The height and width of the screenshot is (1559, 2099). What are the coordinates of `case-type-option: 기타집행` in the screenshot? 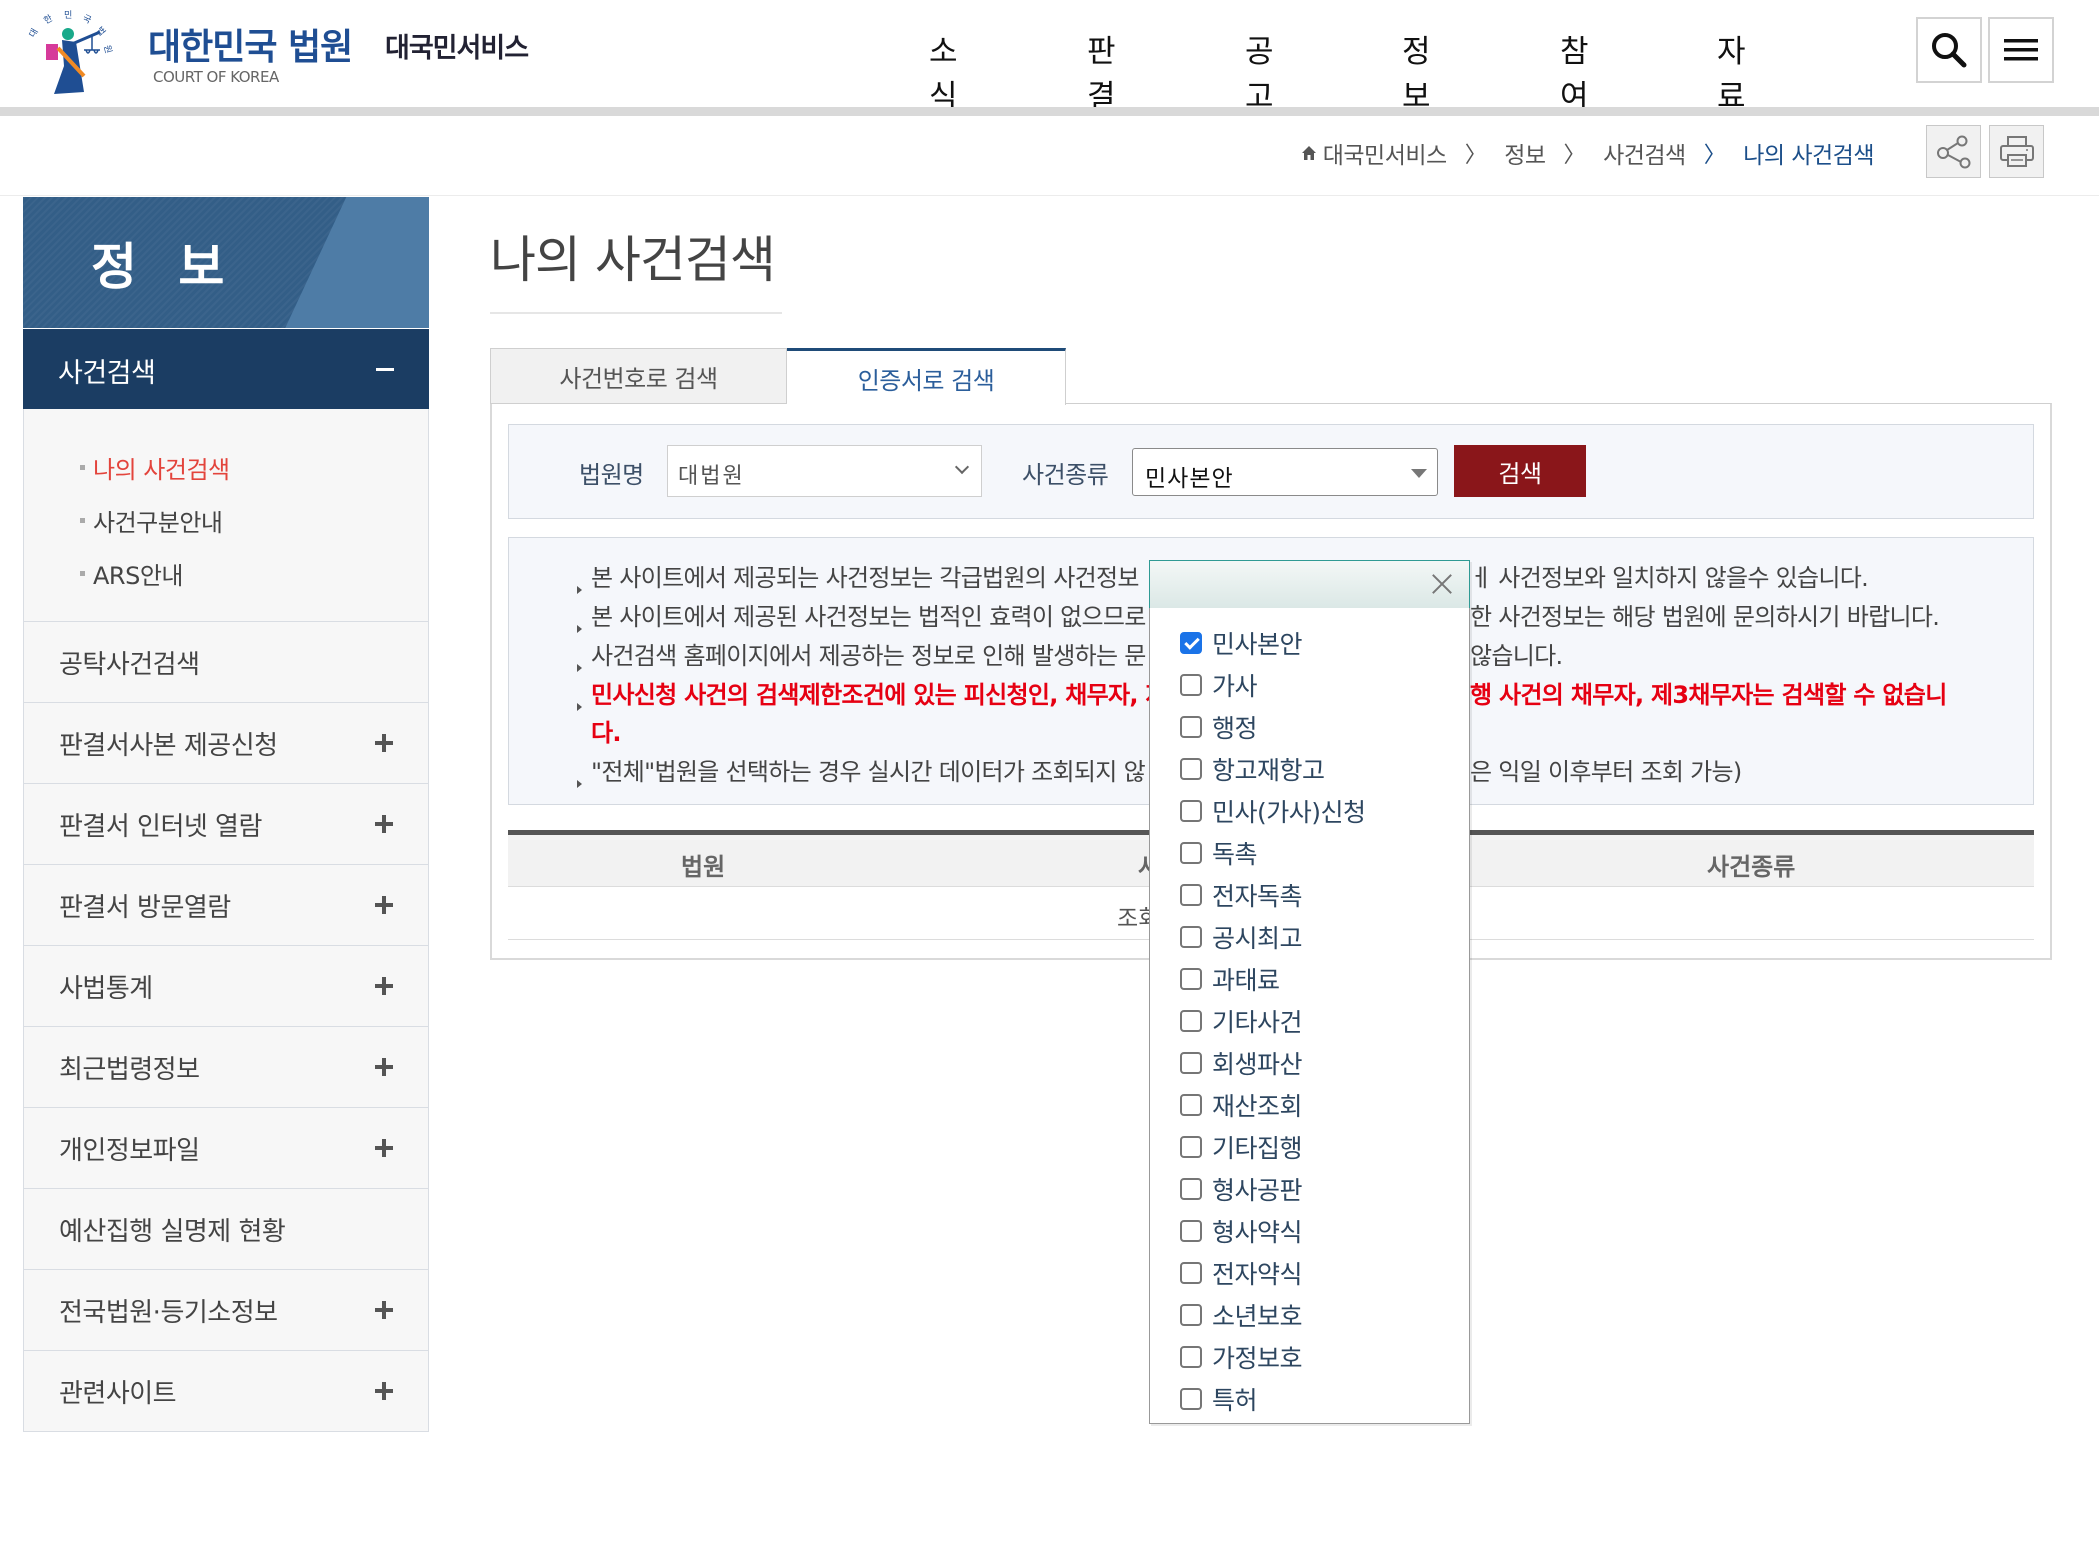 It's located at (1309, 1147).